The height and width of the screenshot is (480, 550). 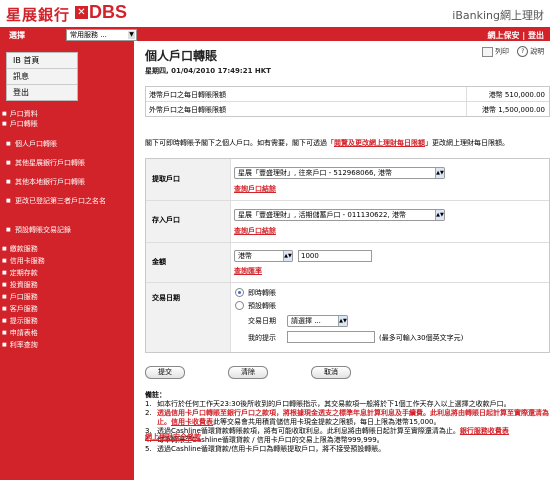 What do you see at coordinates (20, 124) in the screenshot?
I see `nav-transfer: 戶口轉賬` at bounding box center [20, 124].